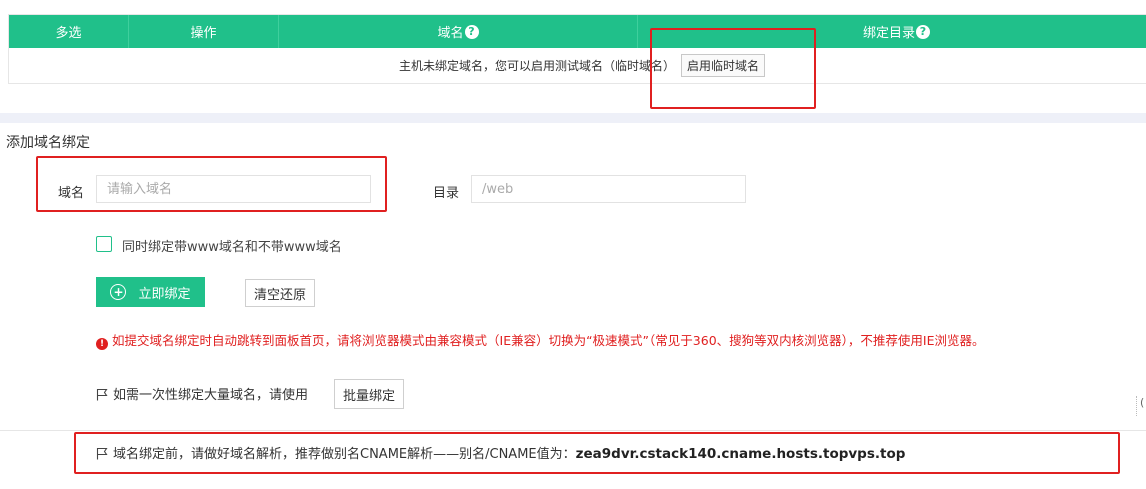 The width and height of the screenshot is (1146, 489). I want to click on batch-notice: 如需一次性绑定大量域名，请使用, so click(202, 394).